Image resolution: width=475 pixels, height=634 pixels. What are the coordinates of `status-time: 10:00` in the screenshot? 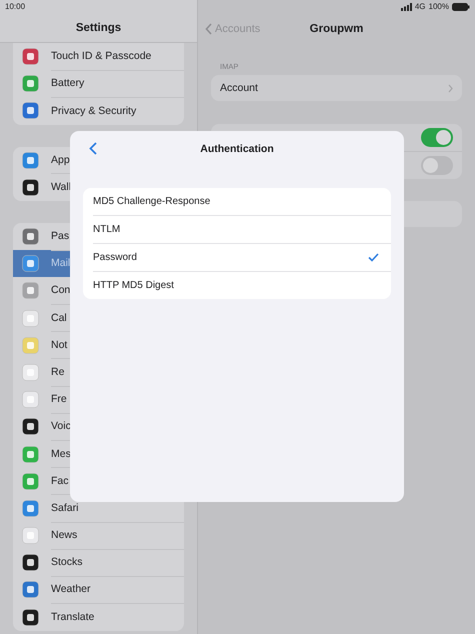 It's located at (15, 6).